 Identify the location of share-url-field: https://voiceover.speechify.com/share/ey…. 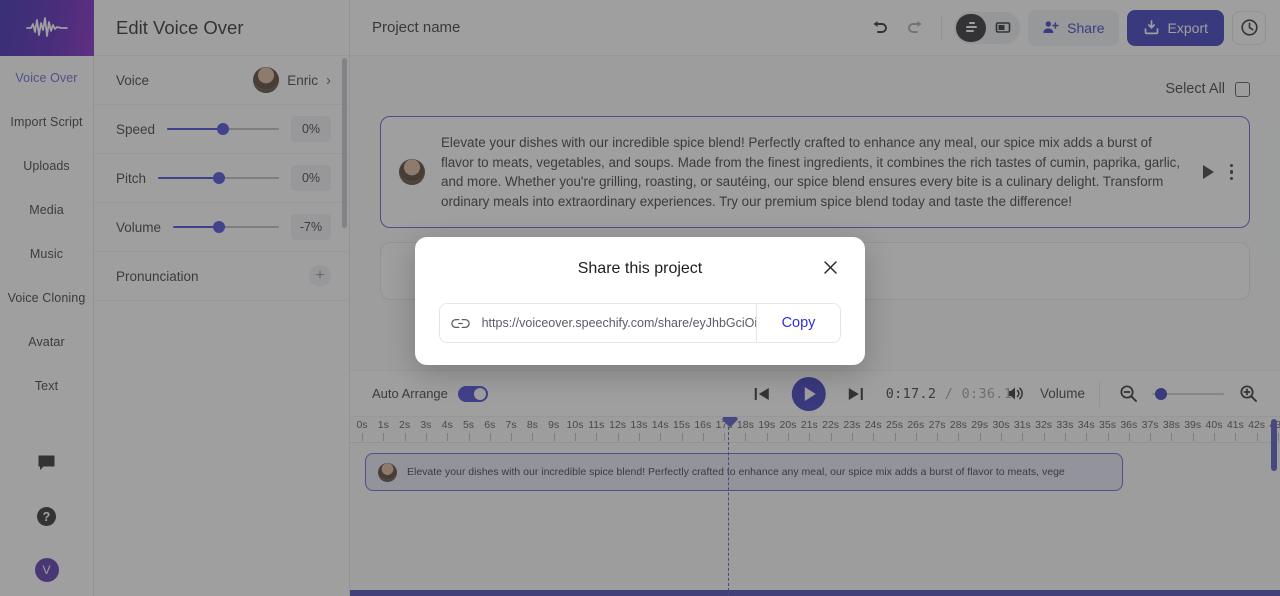
(619, 323).